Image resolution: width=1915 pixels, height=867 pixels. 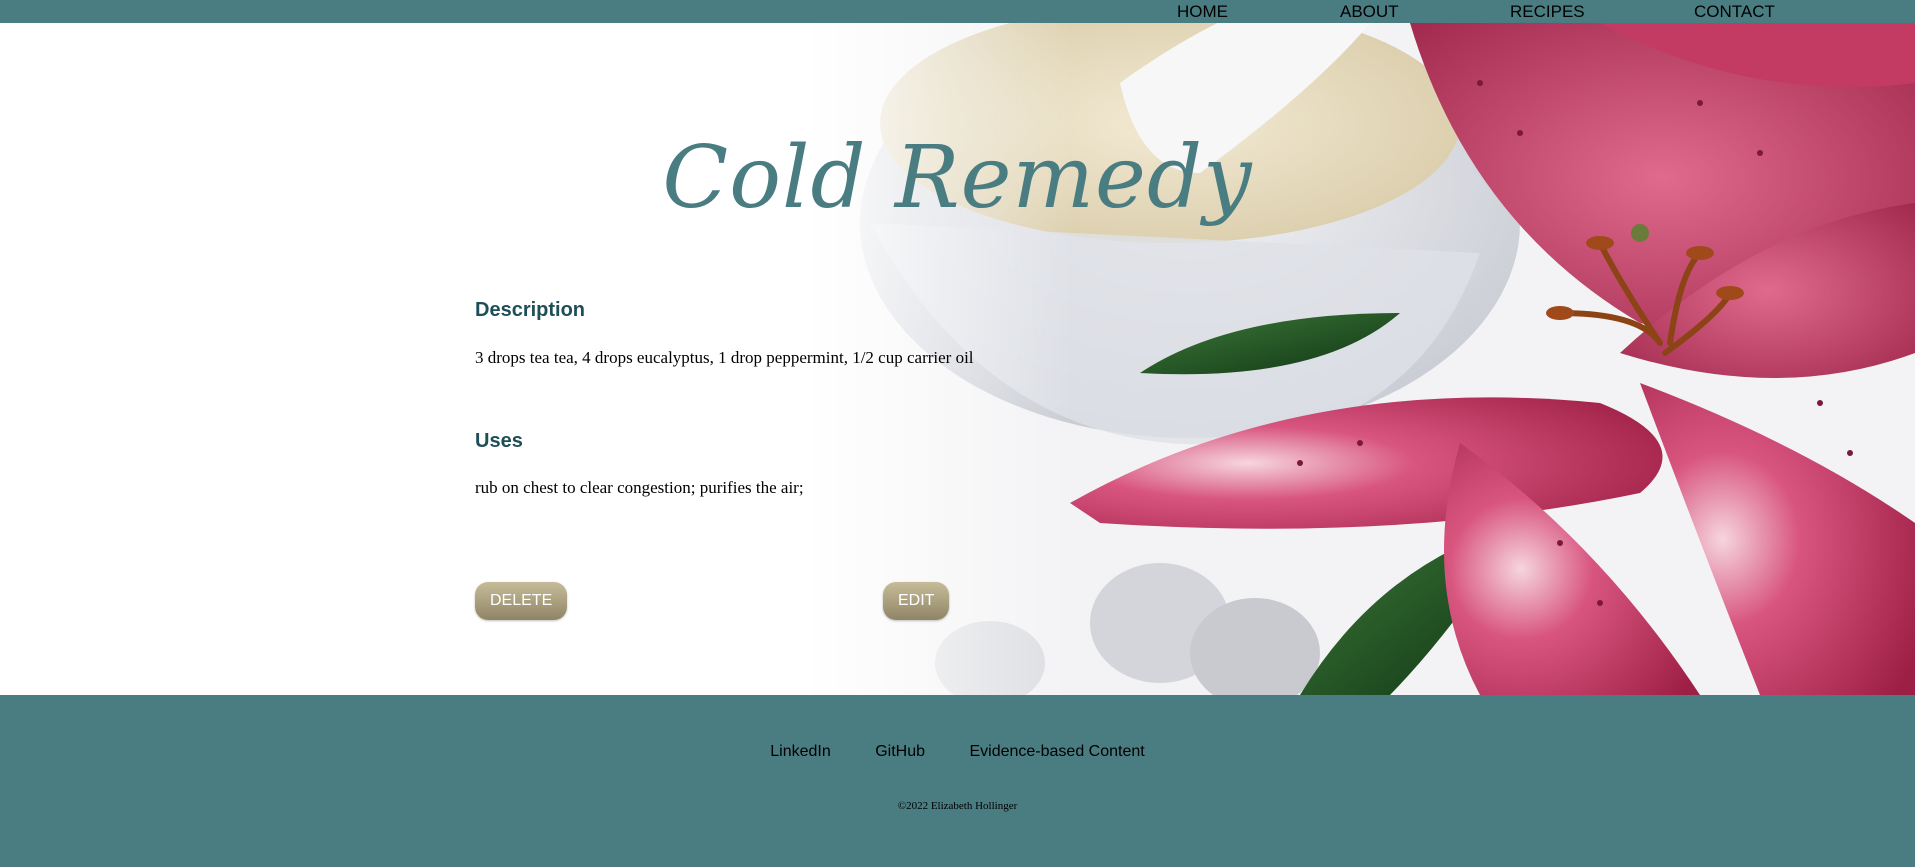 I want to click on nav-link-recipes: RECIPES, so click(x=1547, y=12).